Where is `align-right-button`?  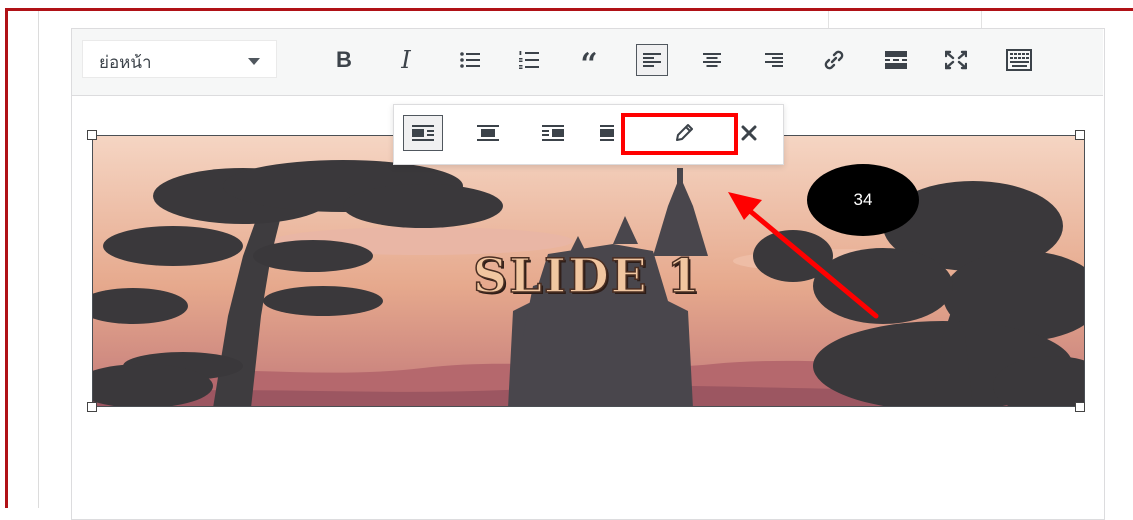 align-right-button is located at coordinates (774, 60).